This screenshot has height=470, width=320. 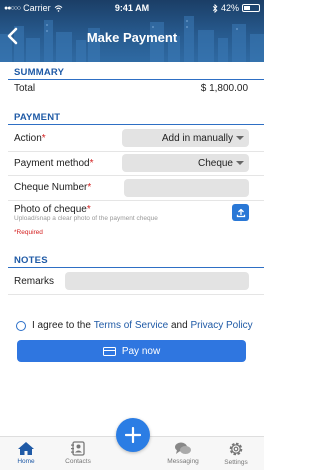 I want to click on terms-link: Terms of Service, so click(x=131, y=325).